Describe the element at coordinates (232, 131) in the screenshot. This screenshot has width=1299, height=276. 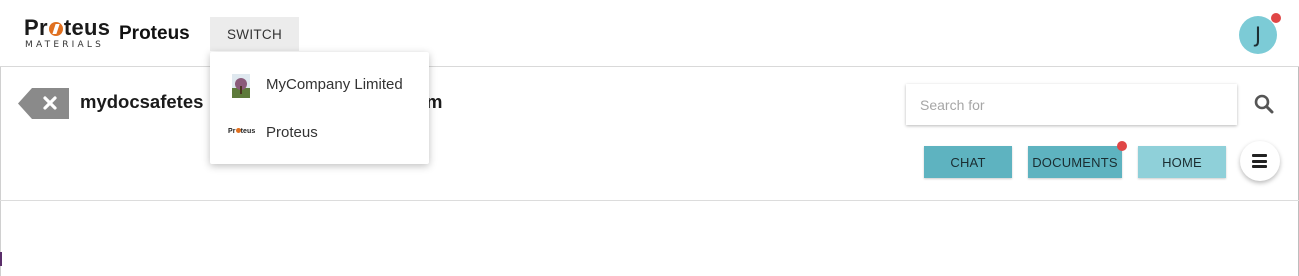
I see `mini-logo-text-start: Pr` at that location.